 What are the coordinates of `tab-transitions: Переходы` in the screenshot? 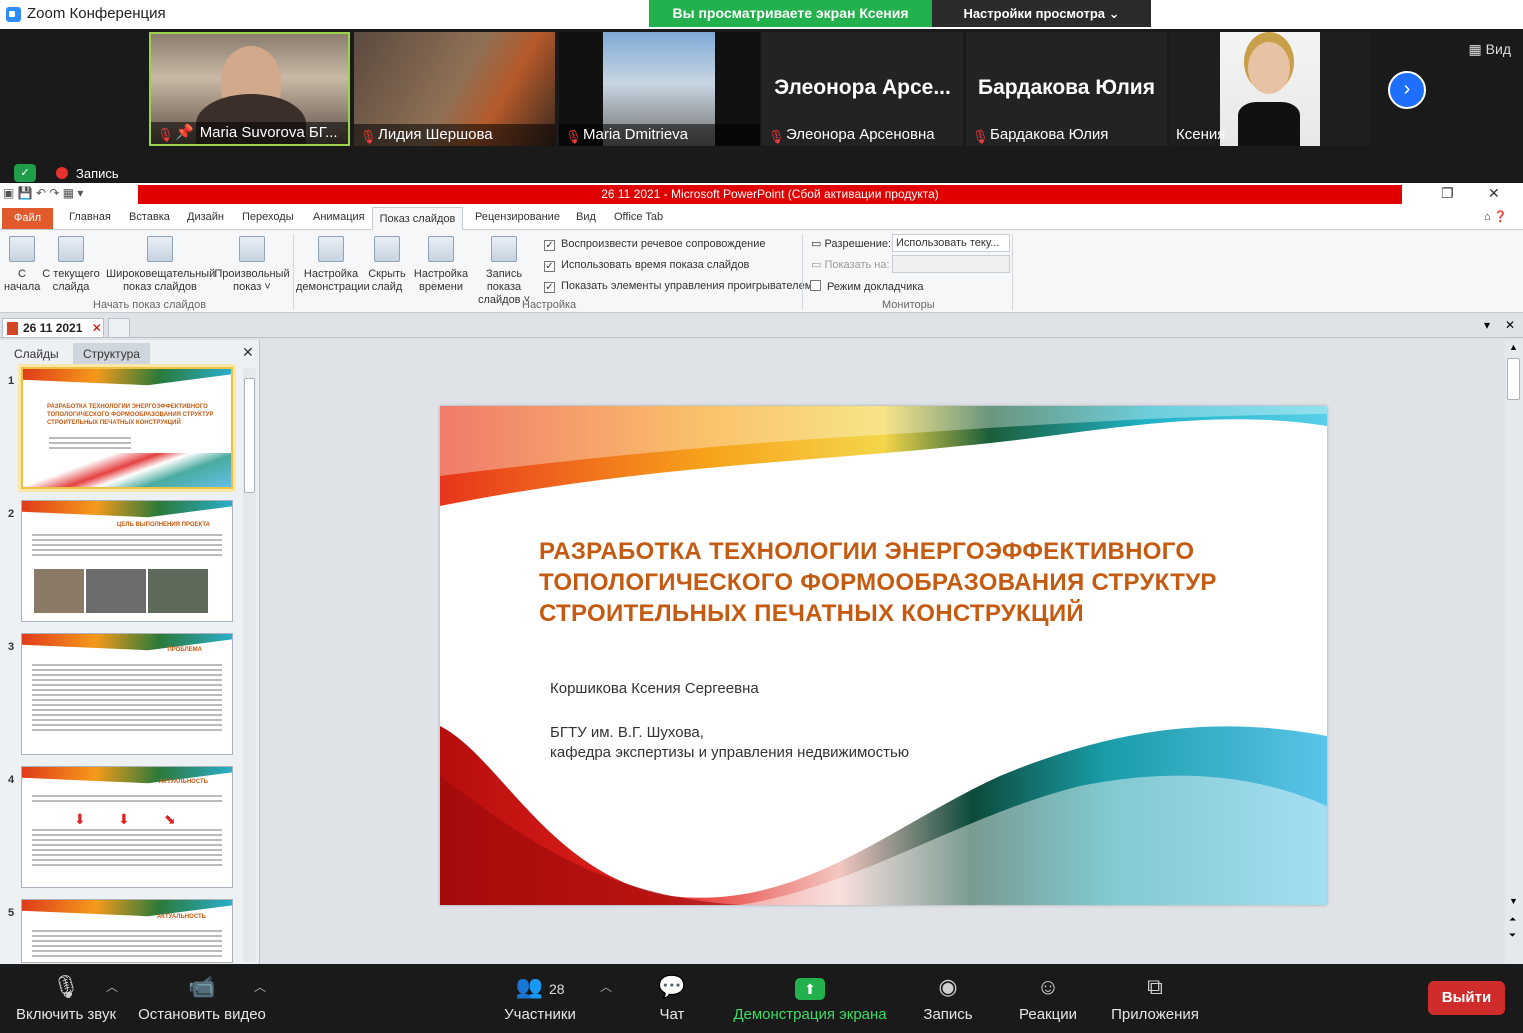 It's located at (268, 217).